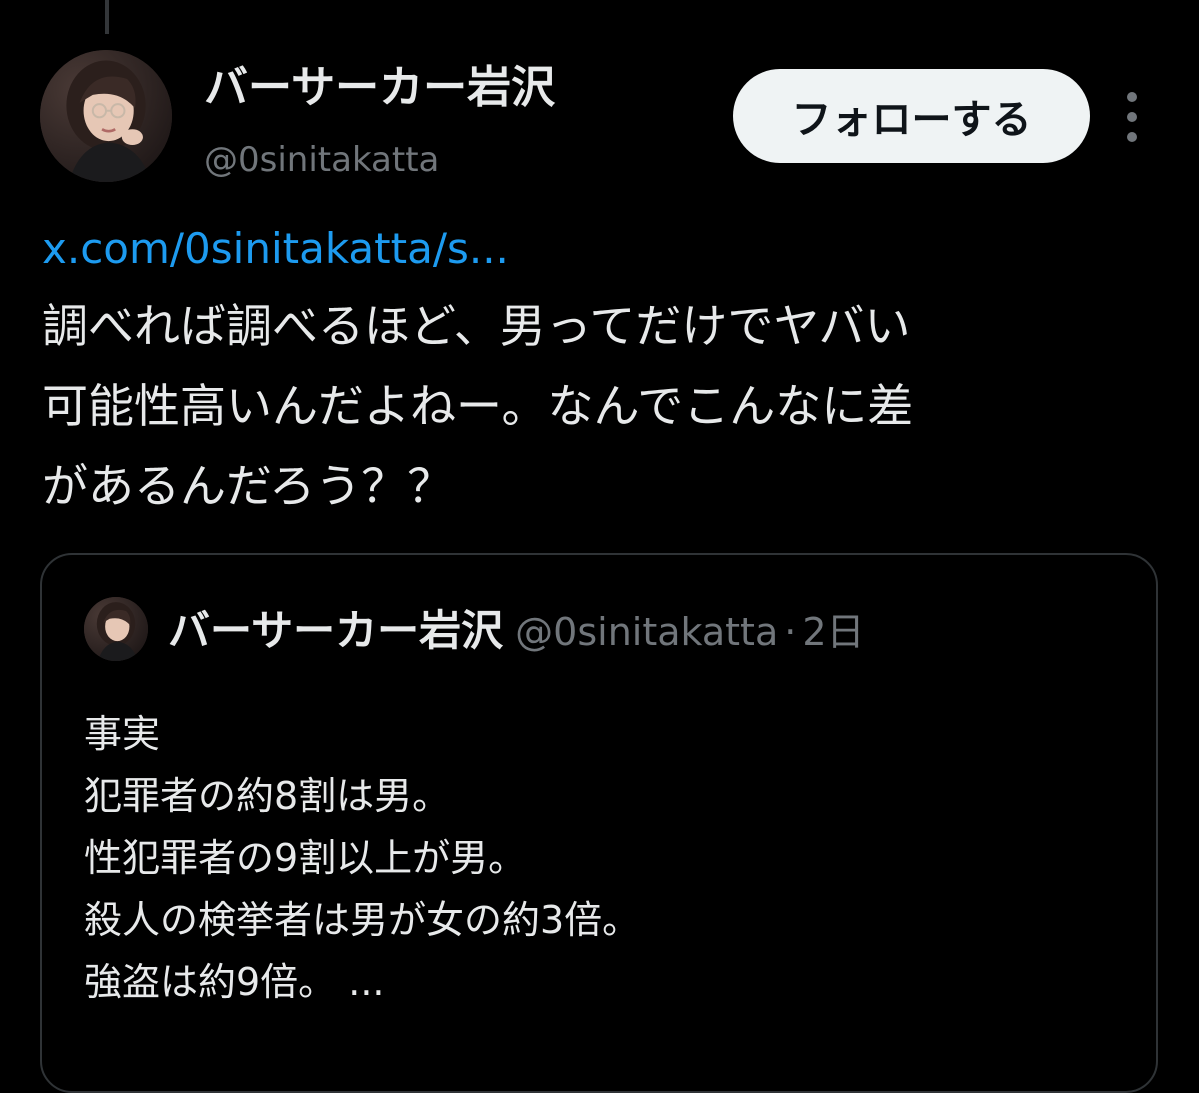 The image size is (1199, 1093). I want to click on author-handle: @0sinitakatta, so click(321, 160).